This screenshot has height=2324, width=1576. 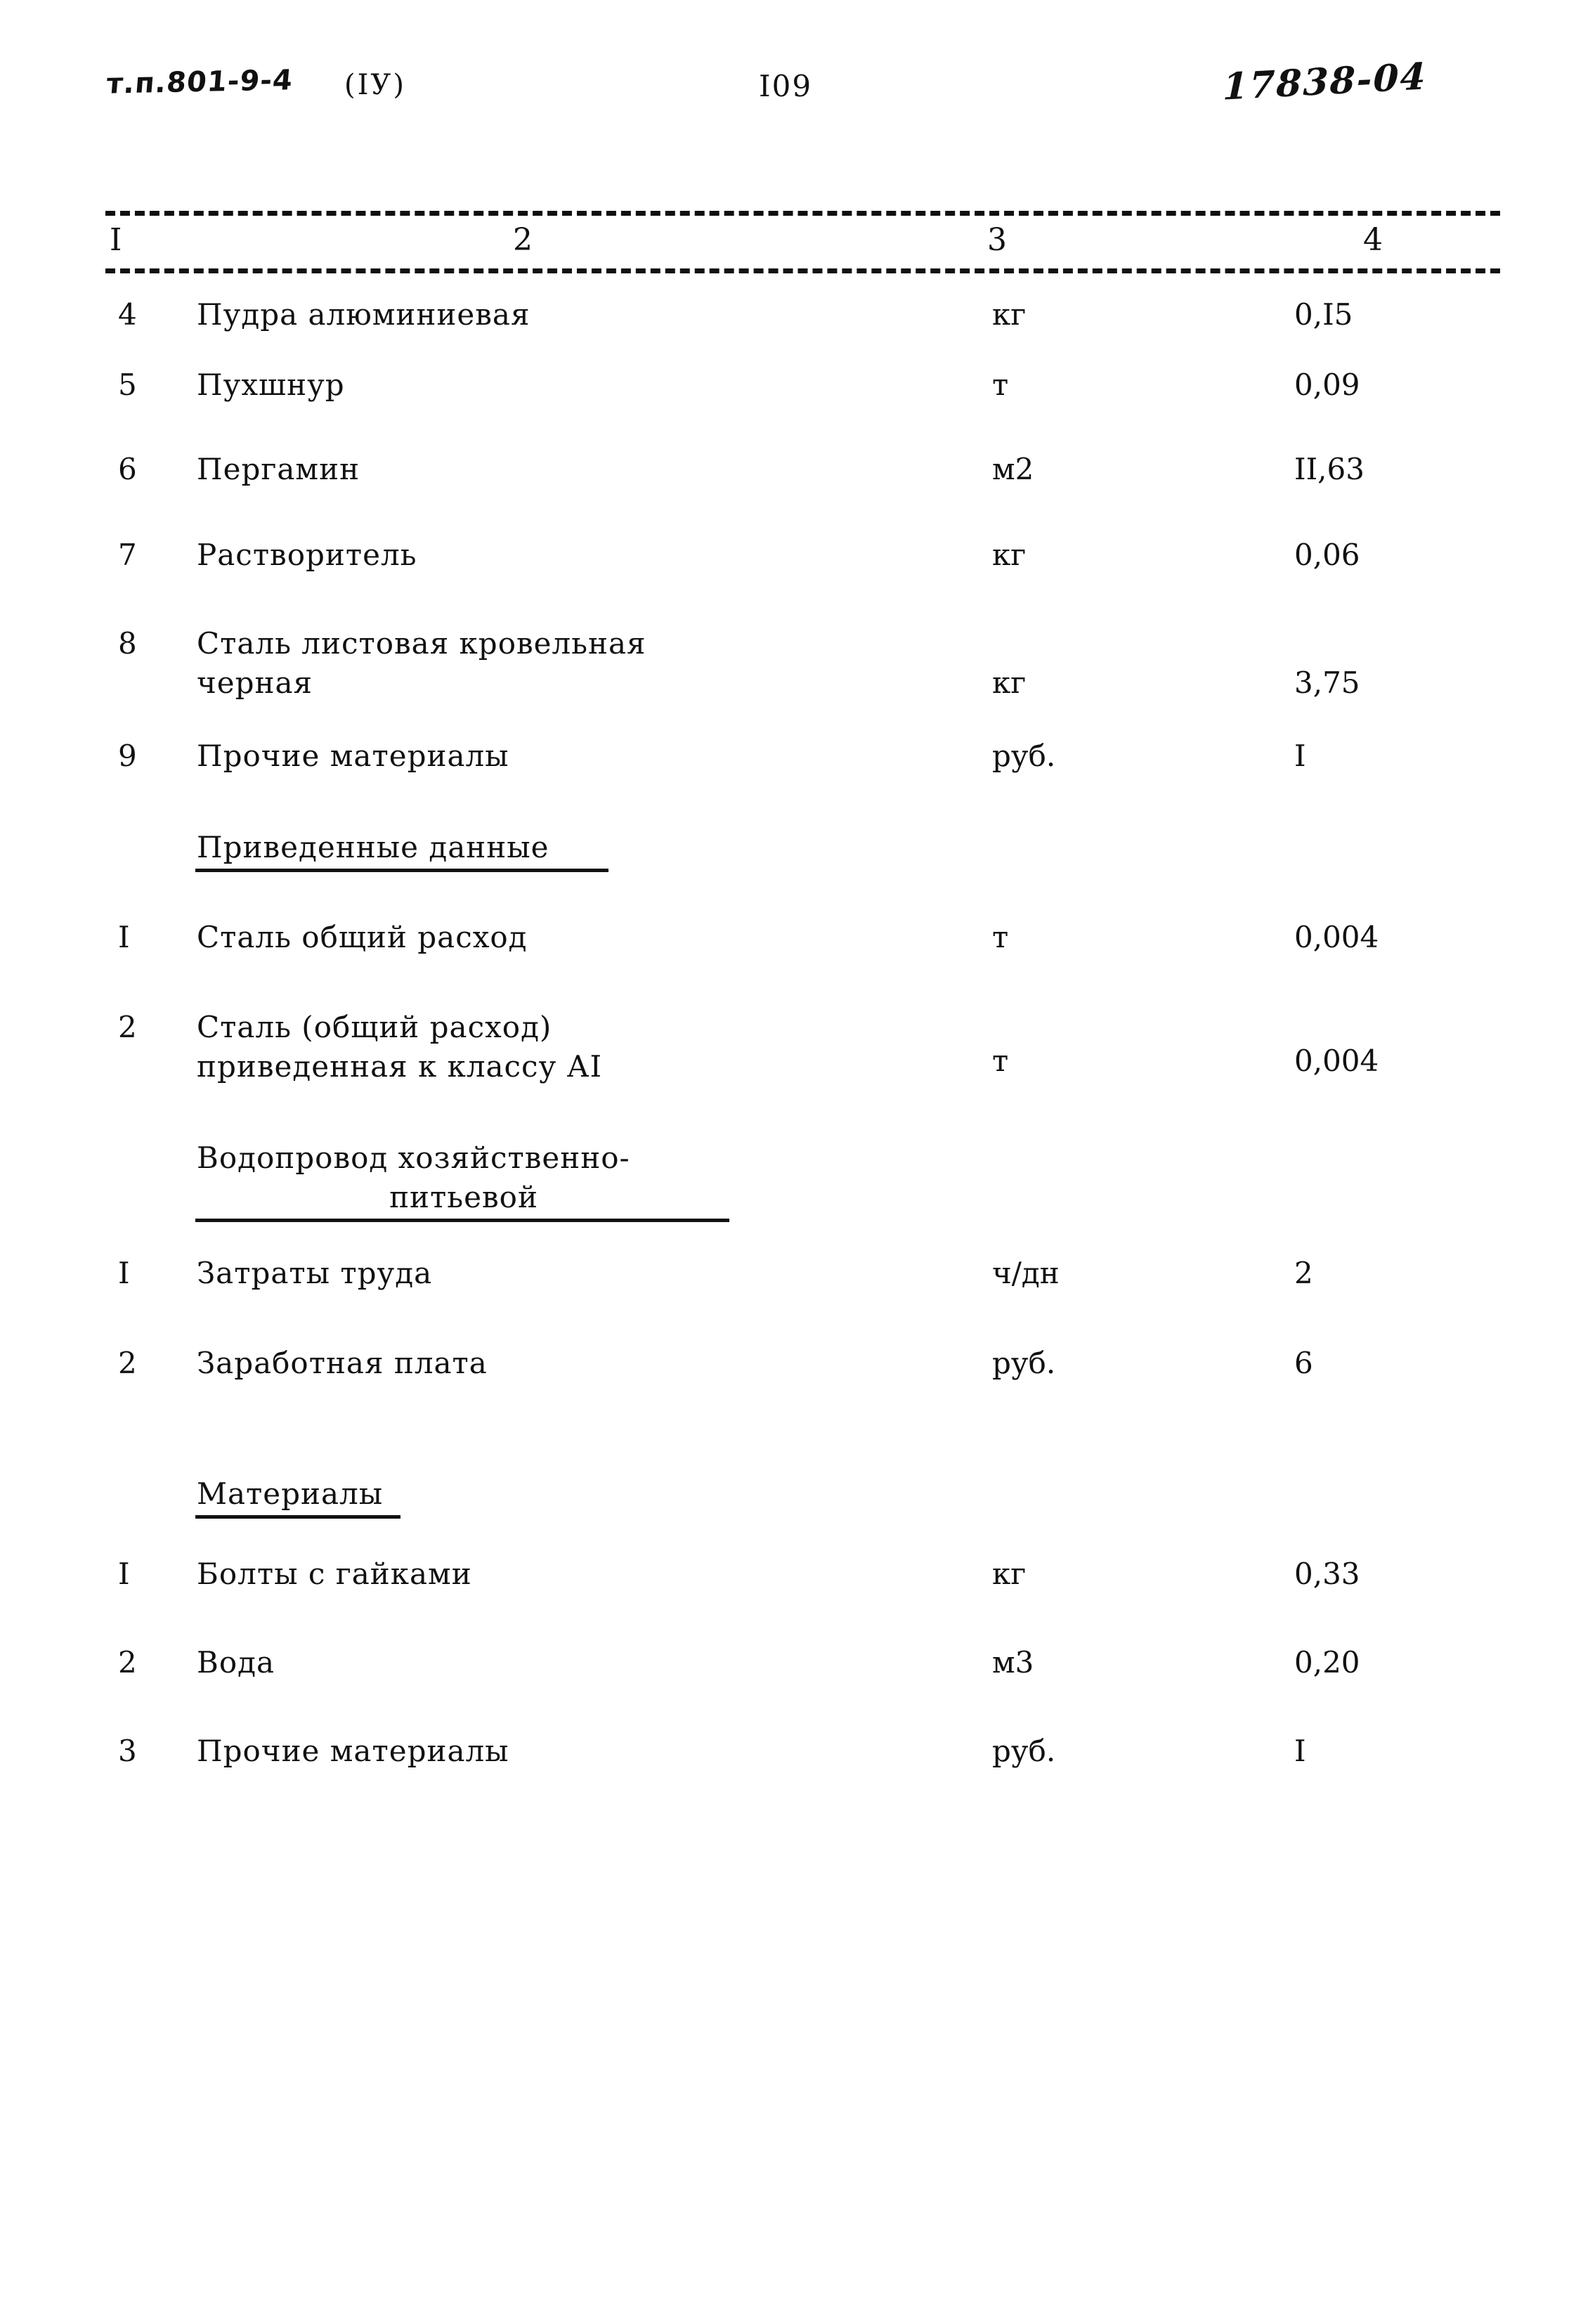 I want to click on row-name: Пухшнур, so click(x=271, y=385).